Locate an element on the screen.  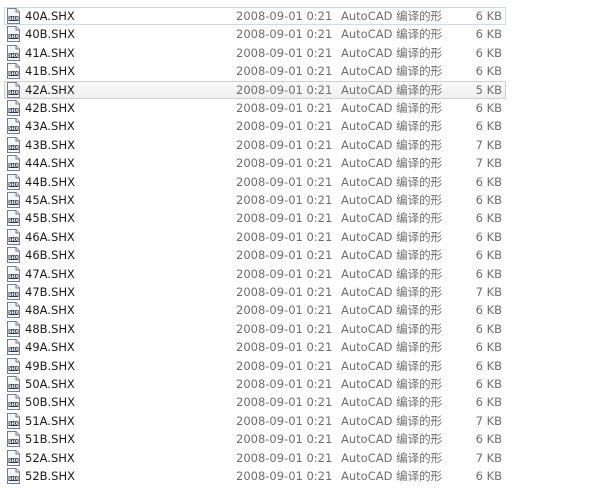
file-name: 42A.SHX is located at coordinates (50, 89).